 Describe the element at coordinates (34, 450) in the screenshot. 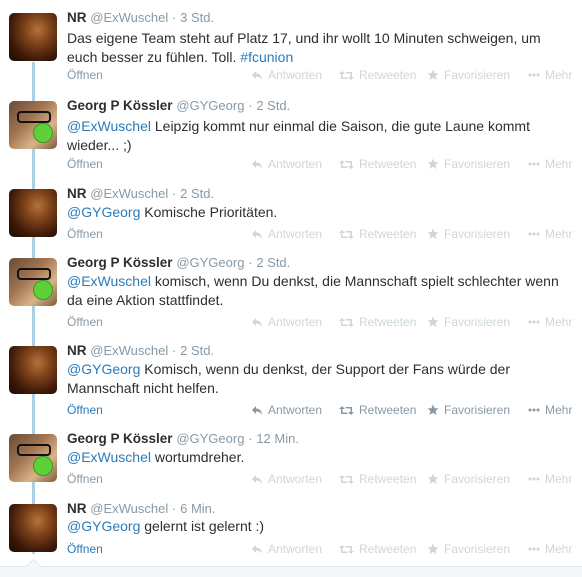

I see `avatar-glasses` at that location.